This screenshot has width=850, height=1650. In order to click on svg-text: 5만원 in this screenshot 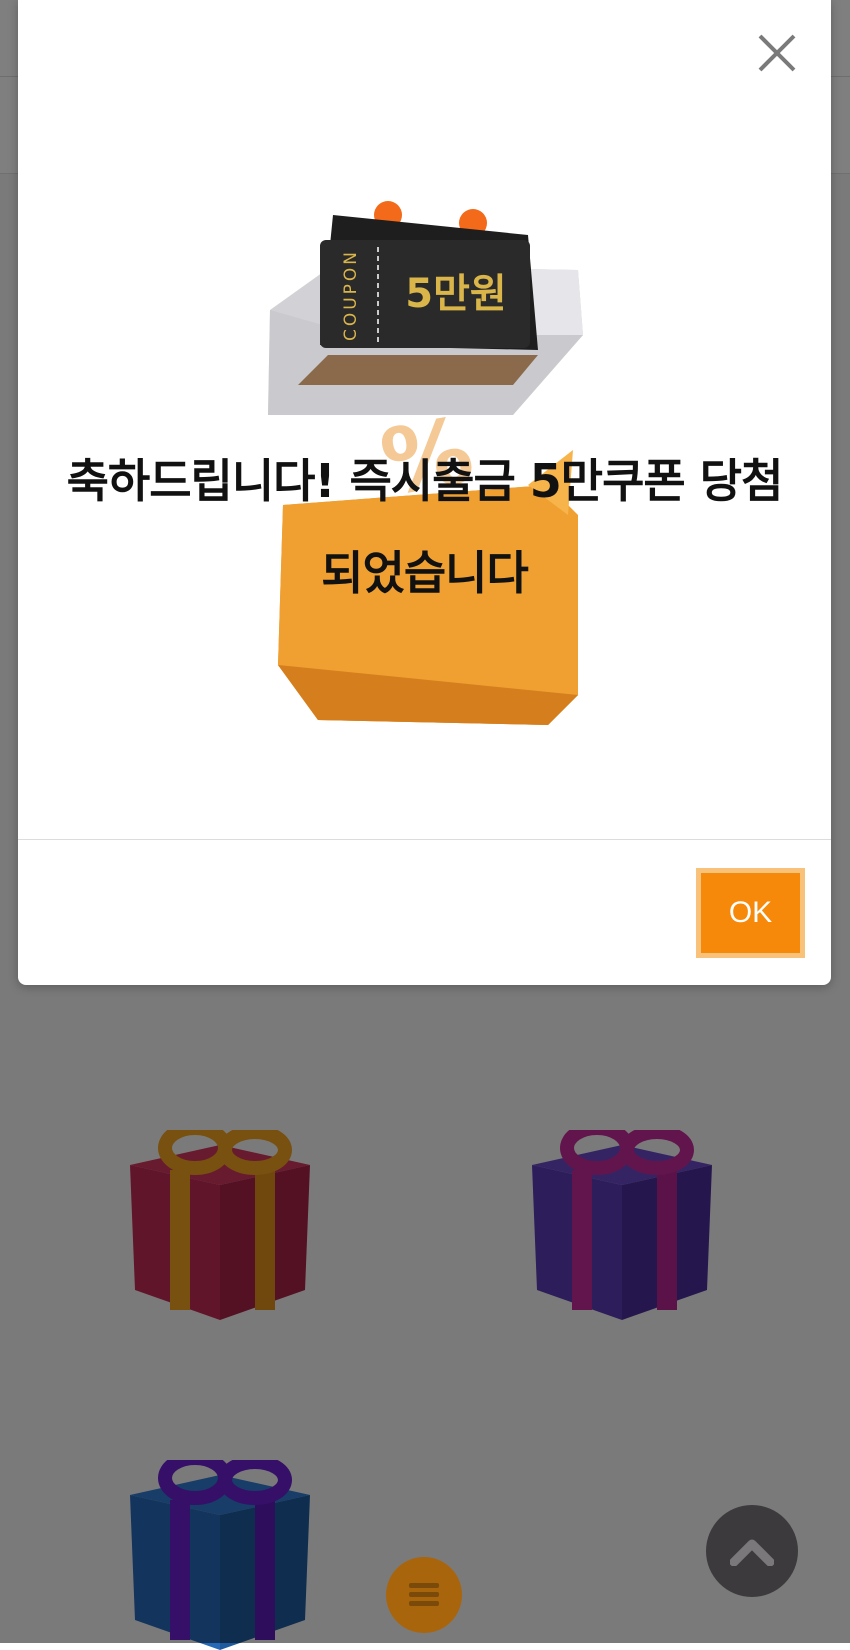, I will do `click(455, 294)`.